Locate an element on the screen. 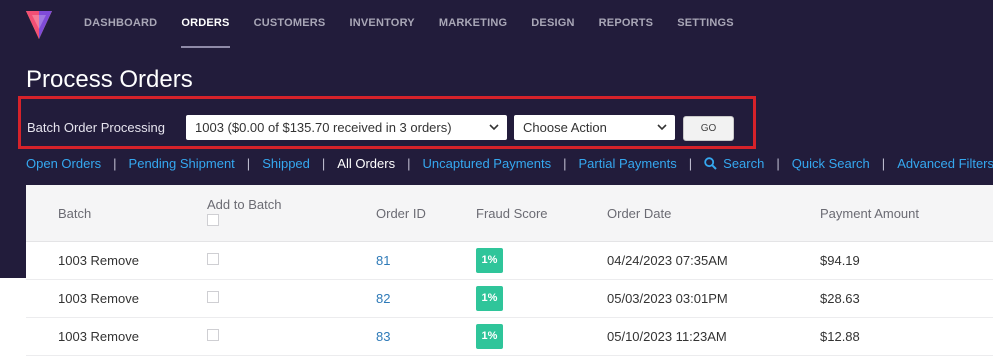 The height and width of the screenshot is (360, 993). filter-advanced-filters: Advanced Filters is located at coordinates (945, 163).